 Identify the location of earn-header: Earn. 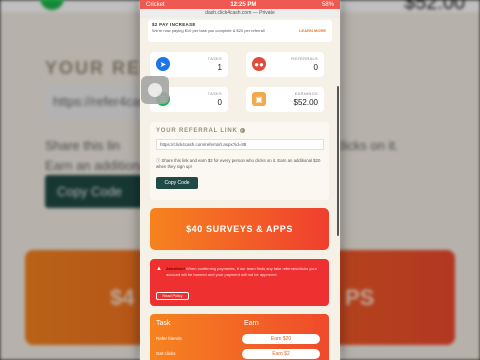
(251, 323).